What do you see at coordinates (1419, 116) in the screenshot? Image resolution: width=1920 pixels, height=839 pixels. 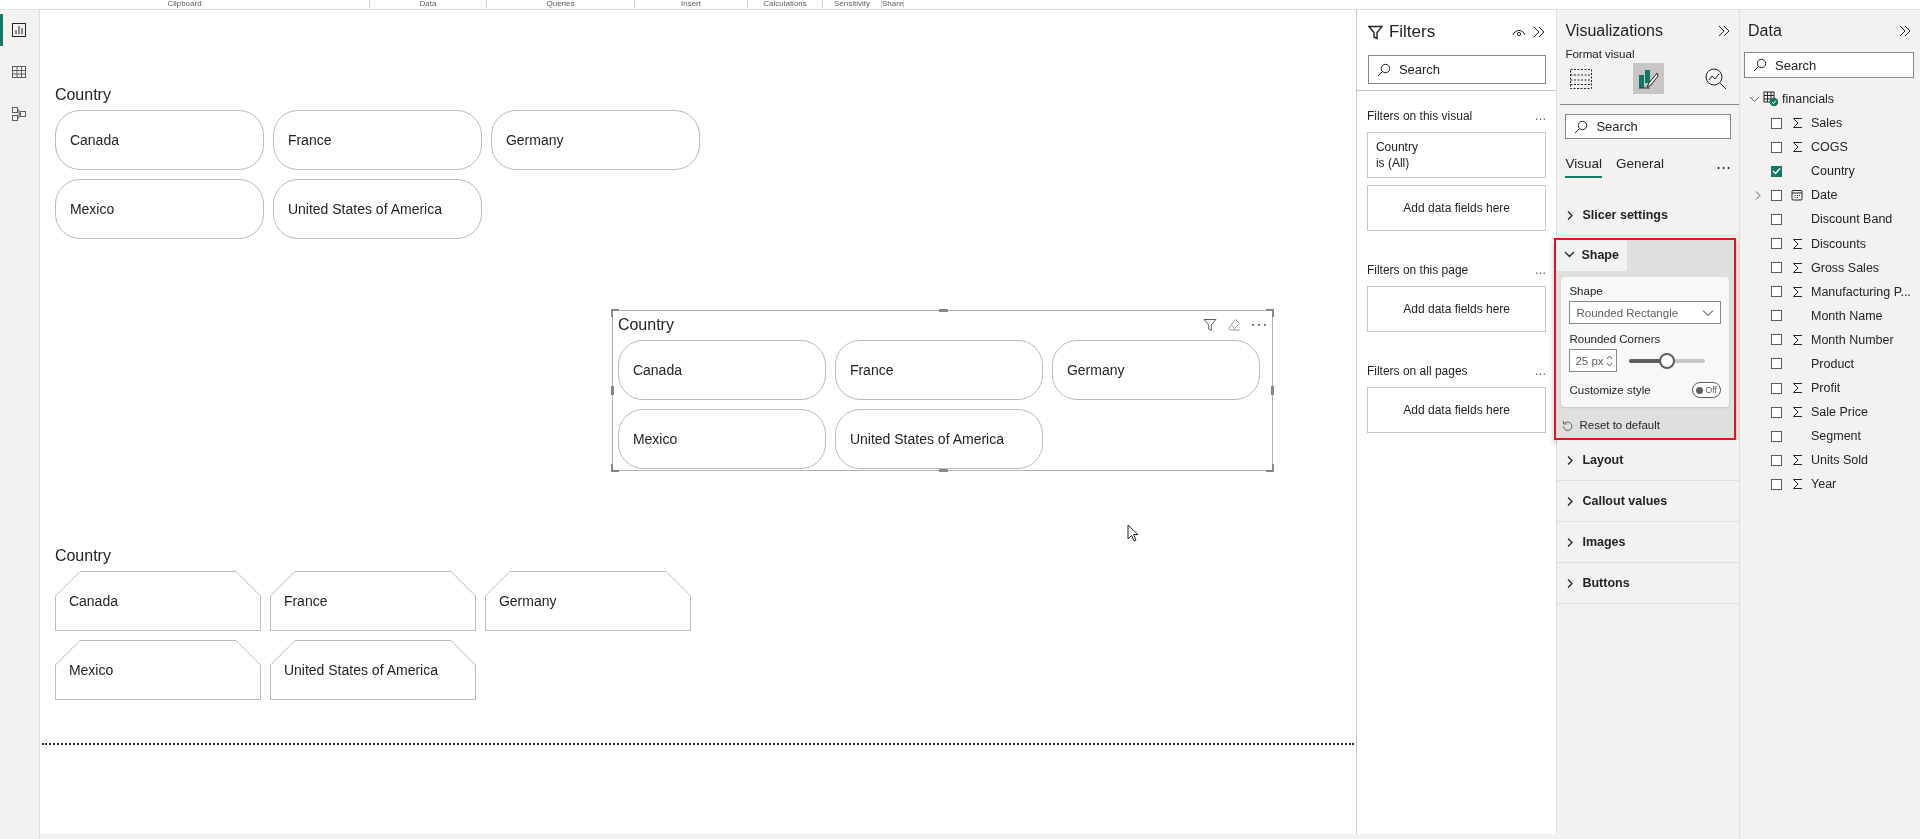 I see `section-heading: Filters on this visual` at bounding box center [1419, 116].